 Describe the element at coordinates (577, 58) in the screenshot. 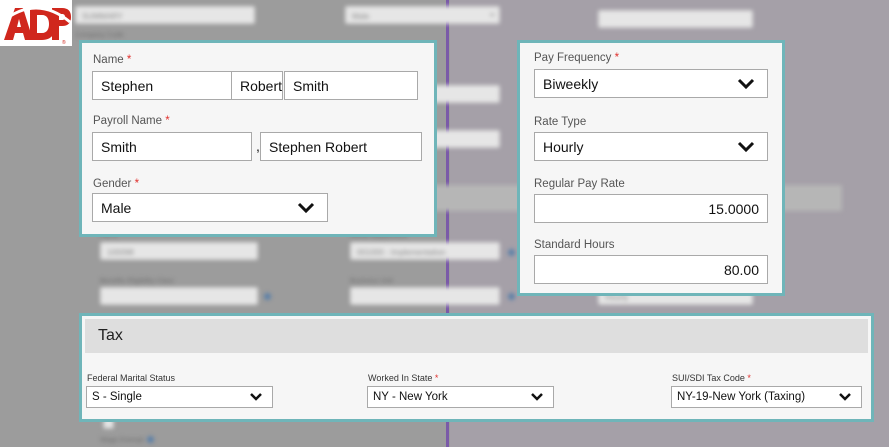

I see `pay-frequency-label: Pay Frequency *` at that location.